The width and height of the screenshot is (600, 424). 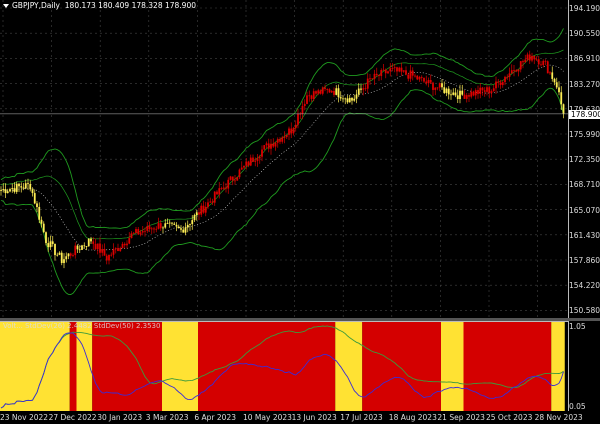 What do you see at coordinates (584, 114) in the screenshot?
I see `current-price-tag: 178.900` at bounding box center [584, 114].